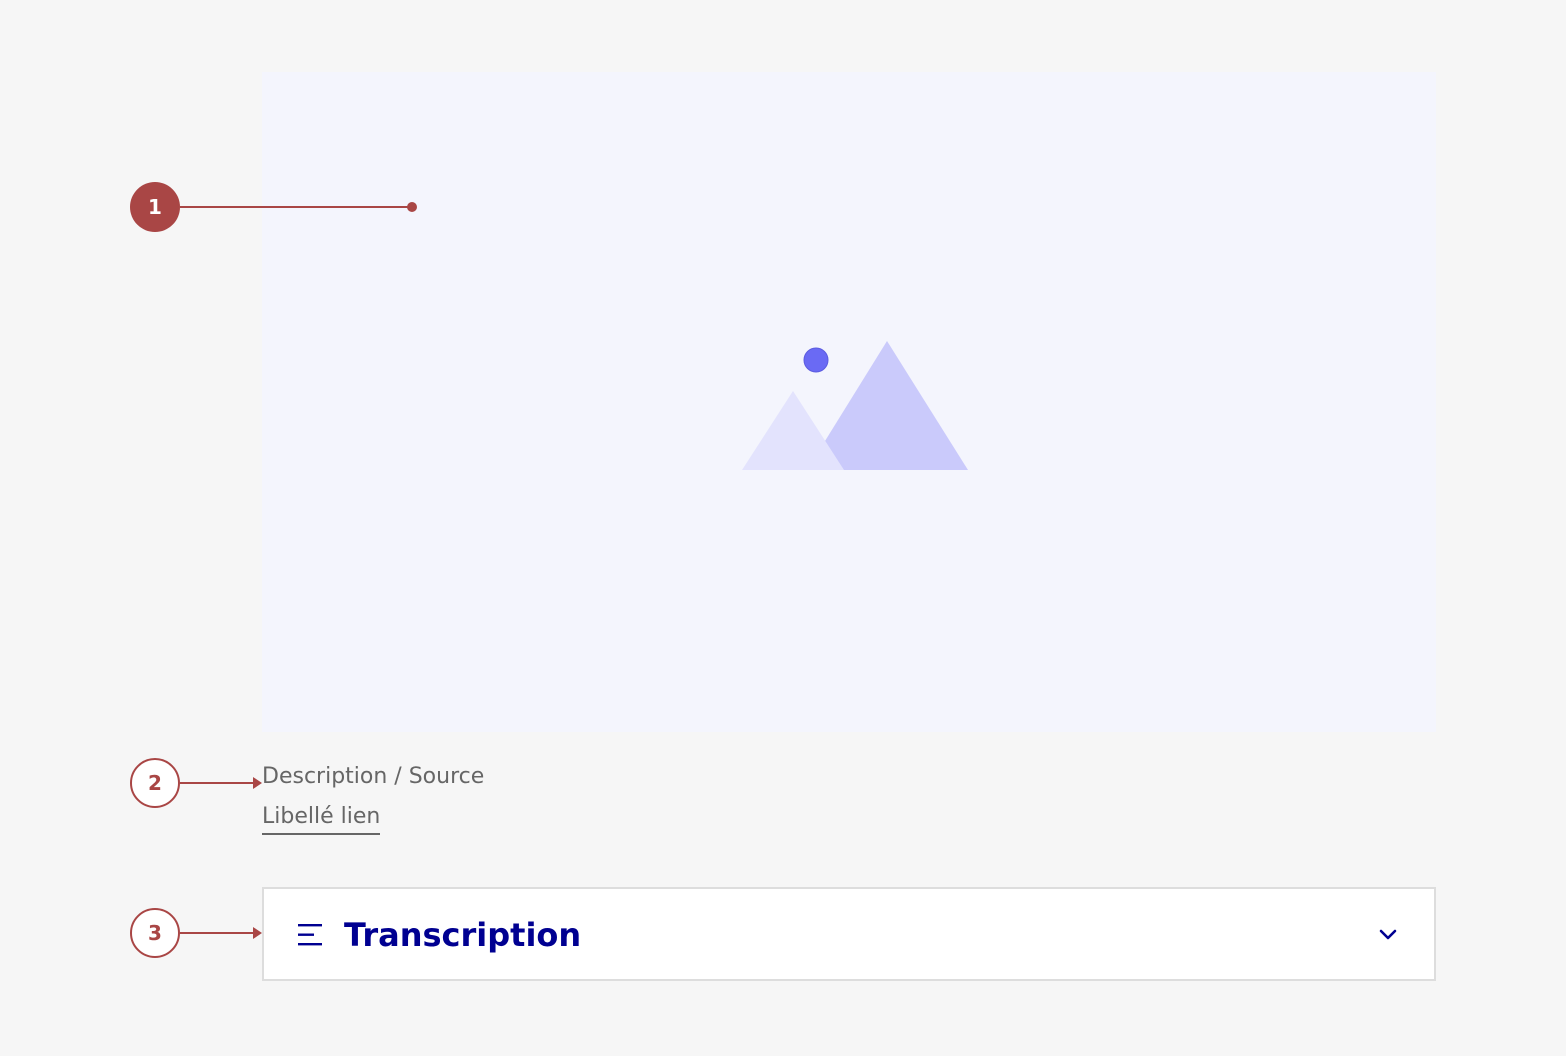 Image resolution: width=1566 pixels, height=1056 pixels. Describe the element at coordinates (155, 207) in the screenshot. I see `annotation-marker-1: 1` at that location.